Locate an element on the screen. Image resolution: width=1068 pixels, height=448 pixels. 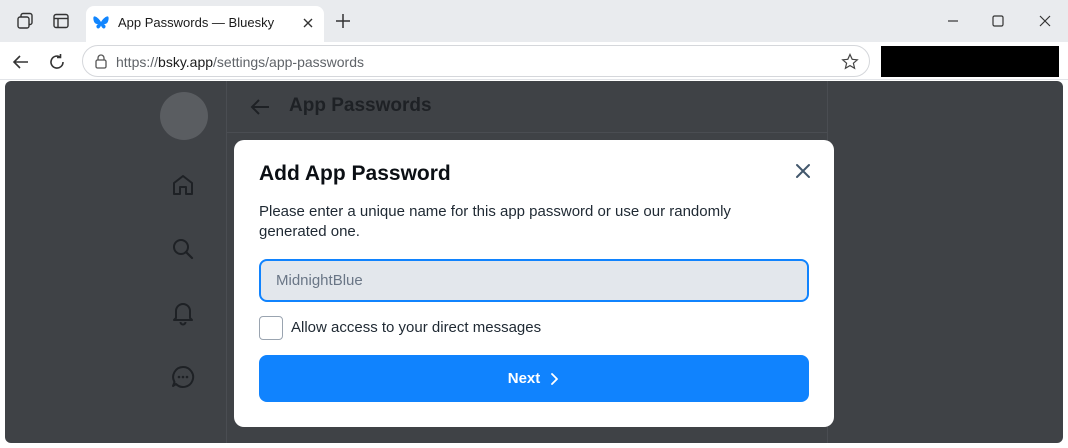
dm-access-label: Allow access to your direct messages is located at coordinates (416, 327).